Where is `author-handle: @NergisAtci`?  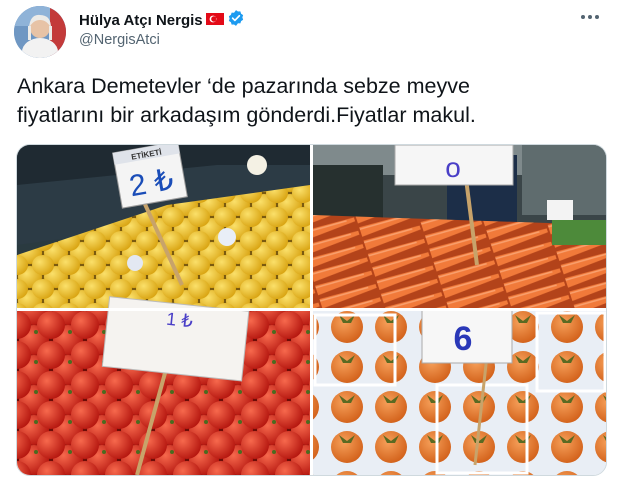 author-handle: @NergisAtci is located at coordinates (119, 40).